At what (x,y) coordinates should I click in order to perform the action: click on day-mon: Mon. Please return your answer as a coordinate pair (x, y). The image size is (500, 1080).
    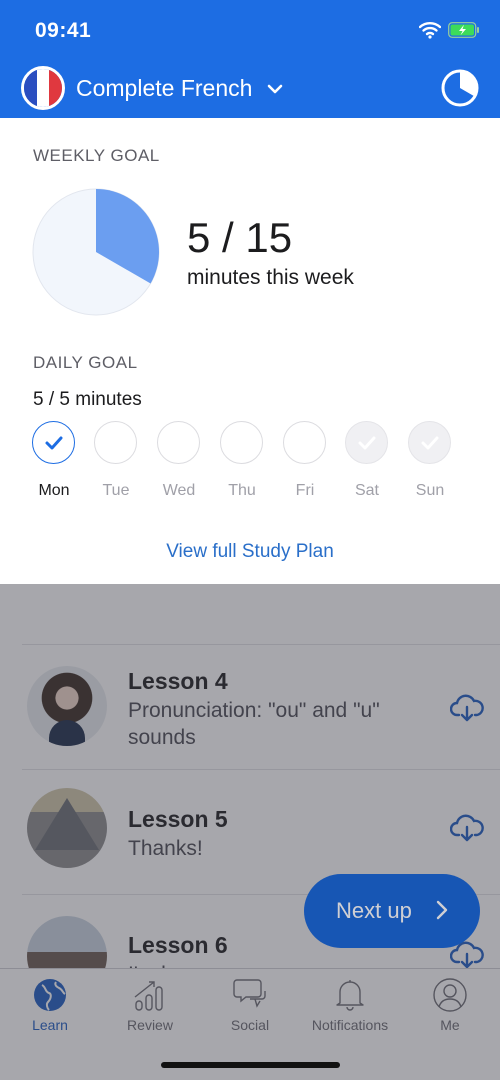
    Looking at the image, I should click on (54, 460).